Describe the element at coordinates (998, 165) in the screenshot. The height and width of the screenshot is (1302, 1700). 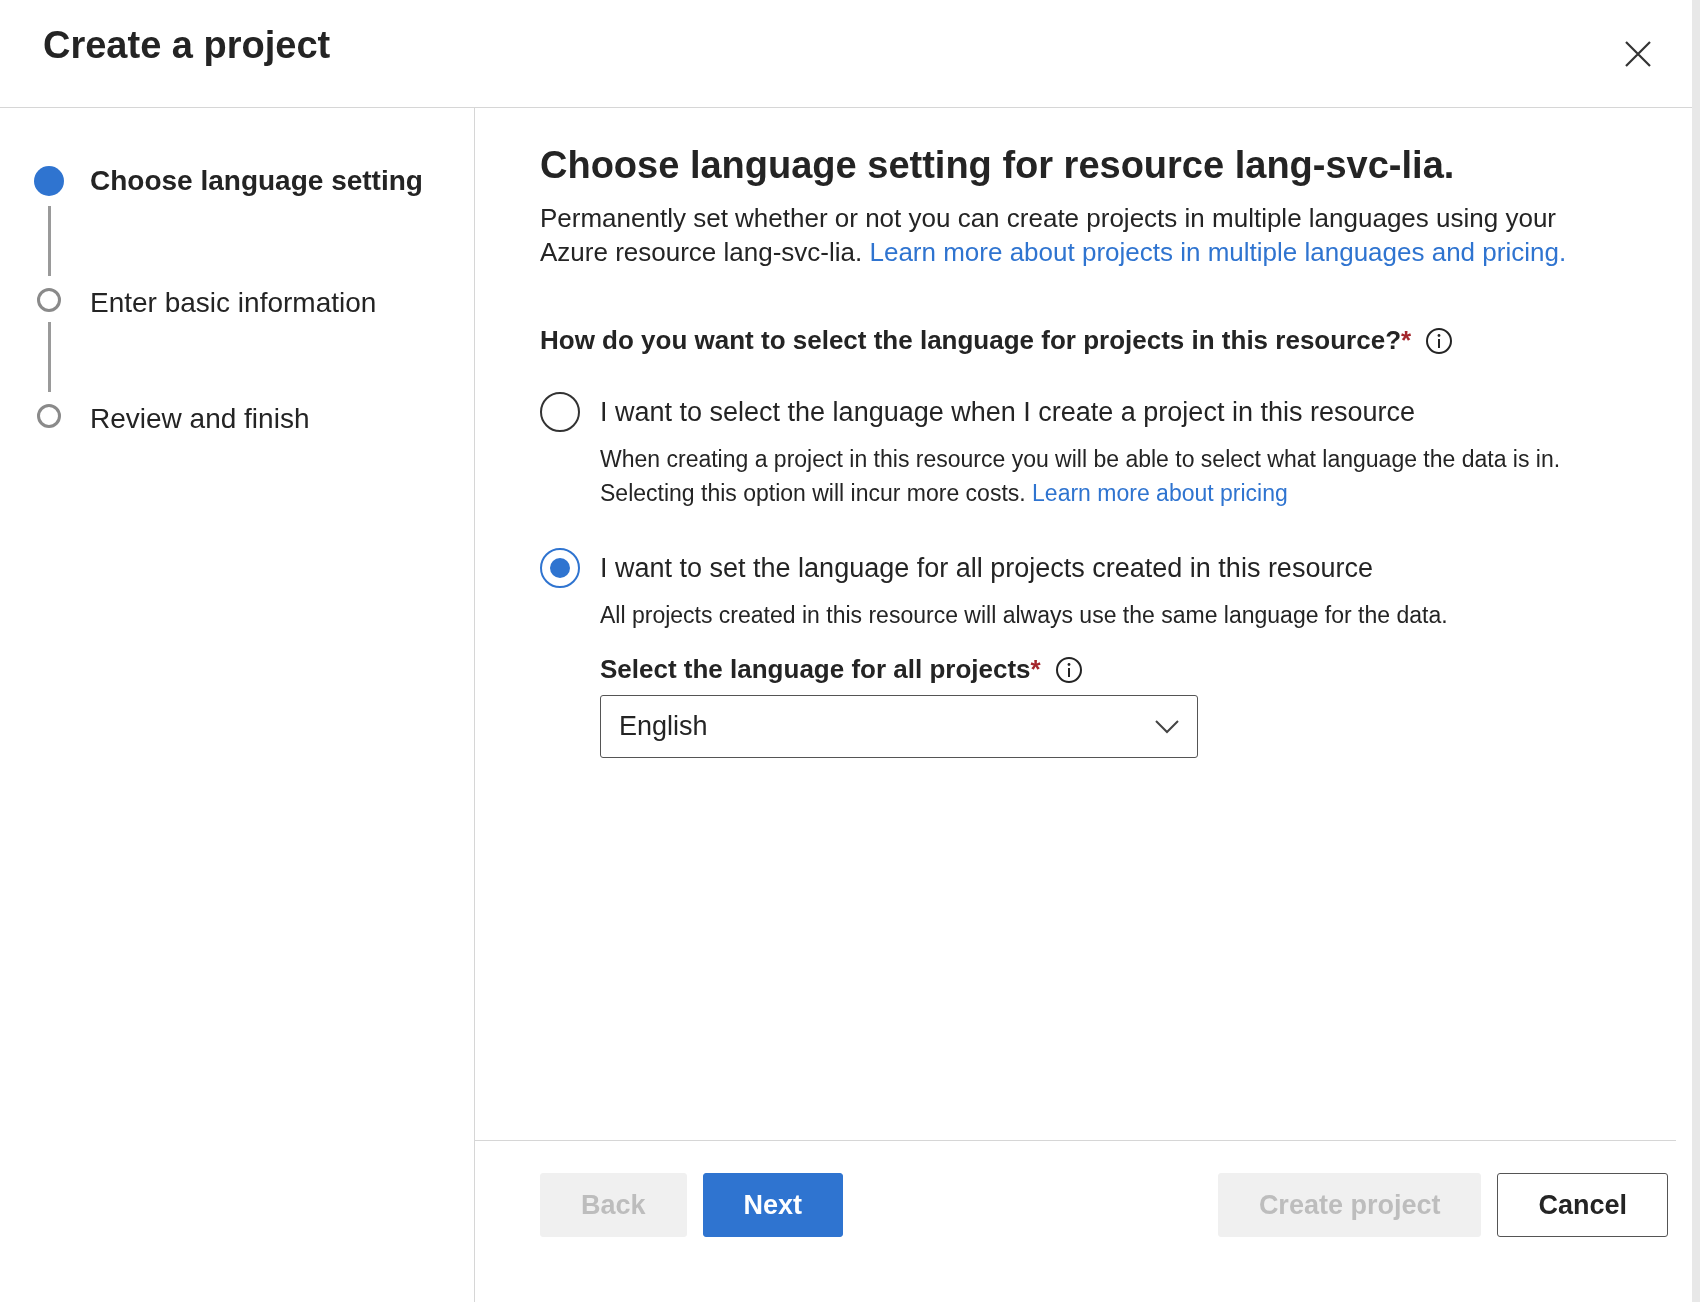
I see `section-heading: Choose language setting for resource lang-svc-lia.` at that location.